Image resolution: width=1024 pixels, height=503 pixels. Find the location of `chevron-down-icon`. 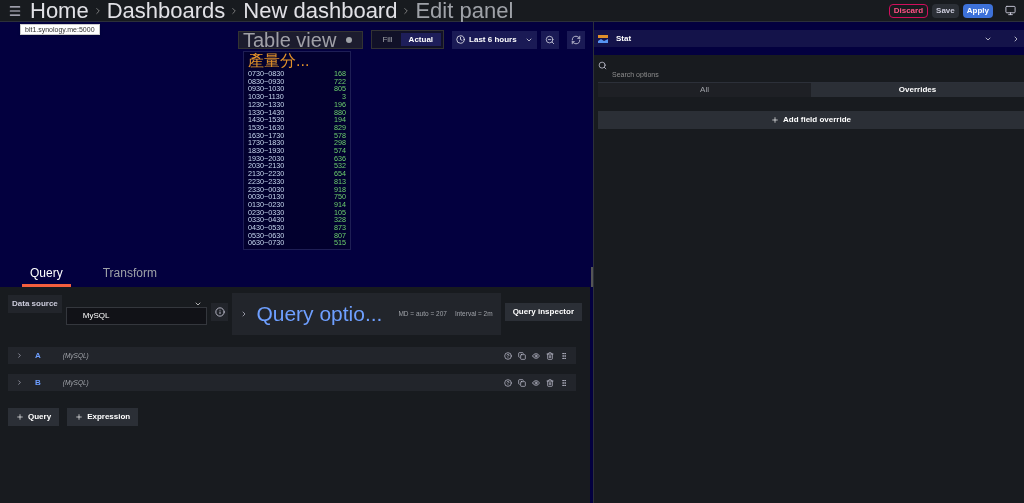

chevron-down-icon is located at coordinates (198, 304).